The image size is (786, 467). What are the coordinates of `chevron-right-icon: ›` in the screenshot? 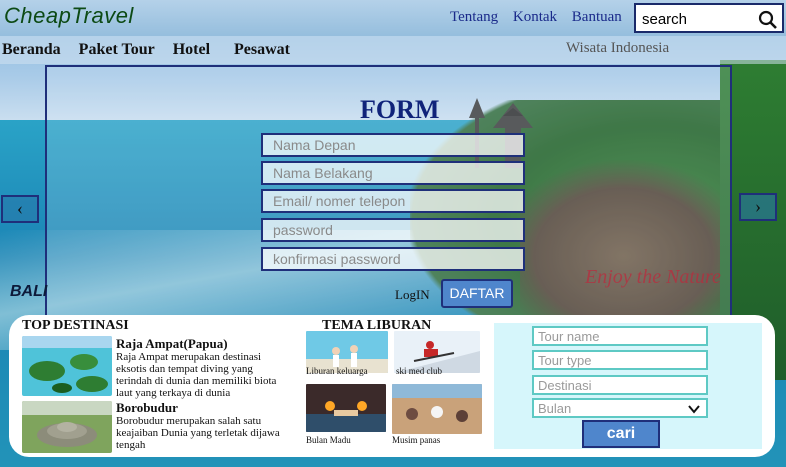 It's located at (758, 206).